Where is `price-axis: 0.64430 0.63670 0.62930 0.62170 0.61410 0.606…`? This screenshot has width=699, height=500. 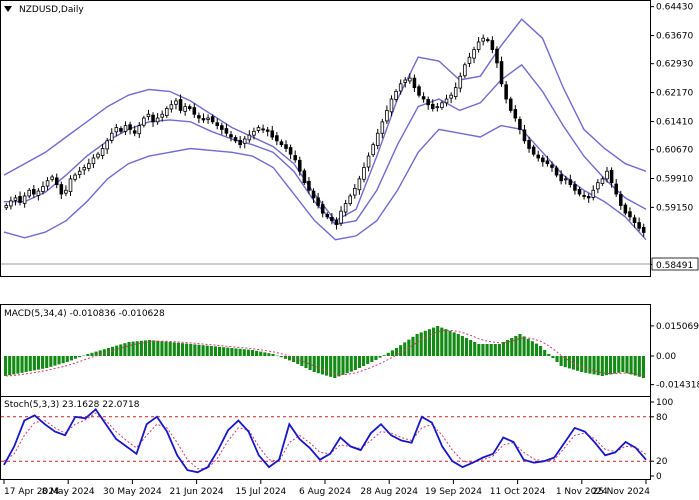 price-axis: 0.64430 0.63670 0.62930 0.62170 0.61410 0.606… is located at coordinates (671, 136).